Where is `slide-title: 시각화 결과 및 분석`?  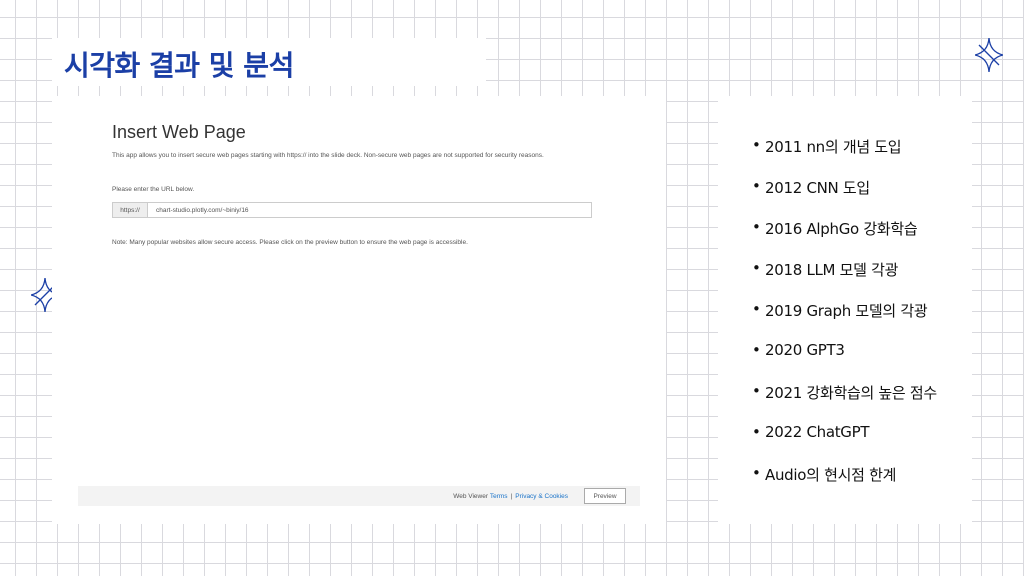
slide-title: 시각화 결과 및 분석 is located at coordinates (179, 65).